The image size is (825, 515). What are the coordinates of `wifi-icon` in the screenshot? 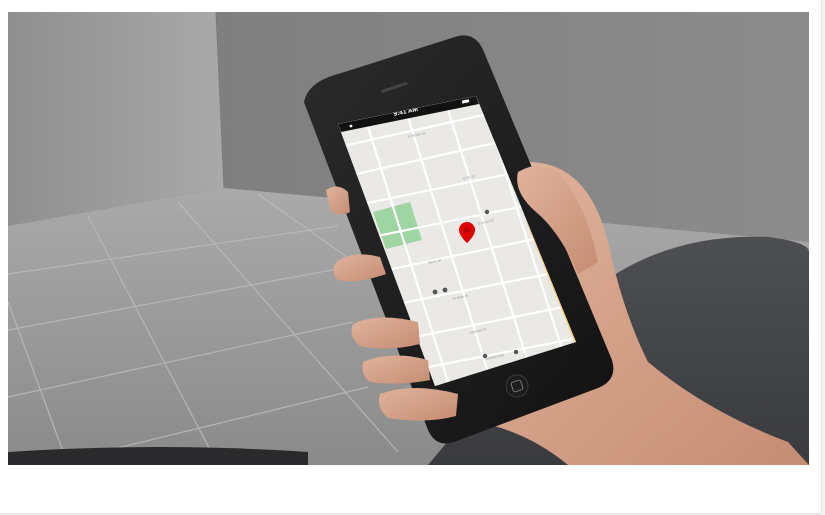 It's located at (351, 126).